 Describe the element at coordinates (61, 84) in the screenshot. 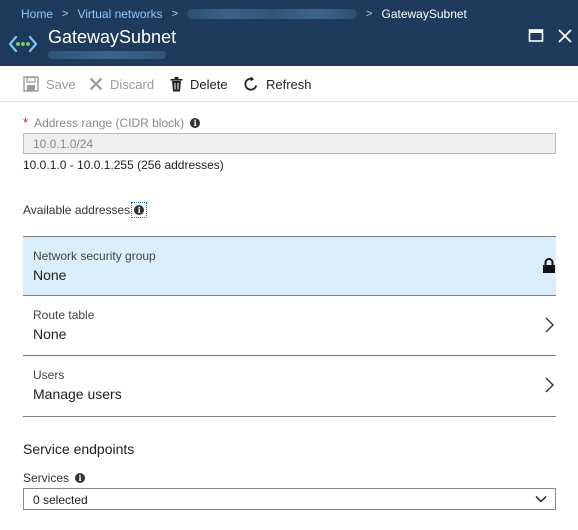

I see `save-button-label: Save` at that location.